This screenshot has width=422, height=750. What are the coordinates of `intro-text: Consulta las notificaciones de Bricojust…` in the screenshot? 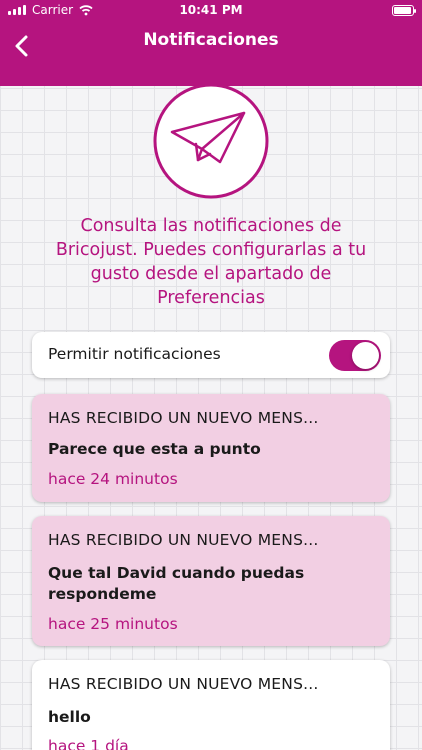 It's located at (211, 262).